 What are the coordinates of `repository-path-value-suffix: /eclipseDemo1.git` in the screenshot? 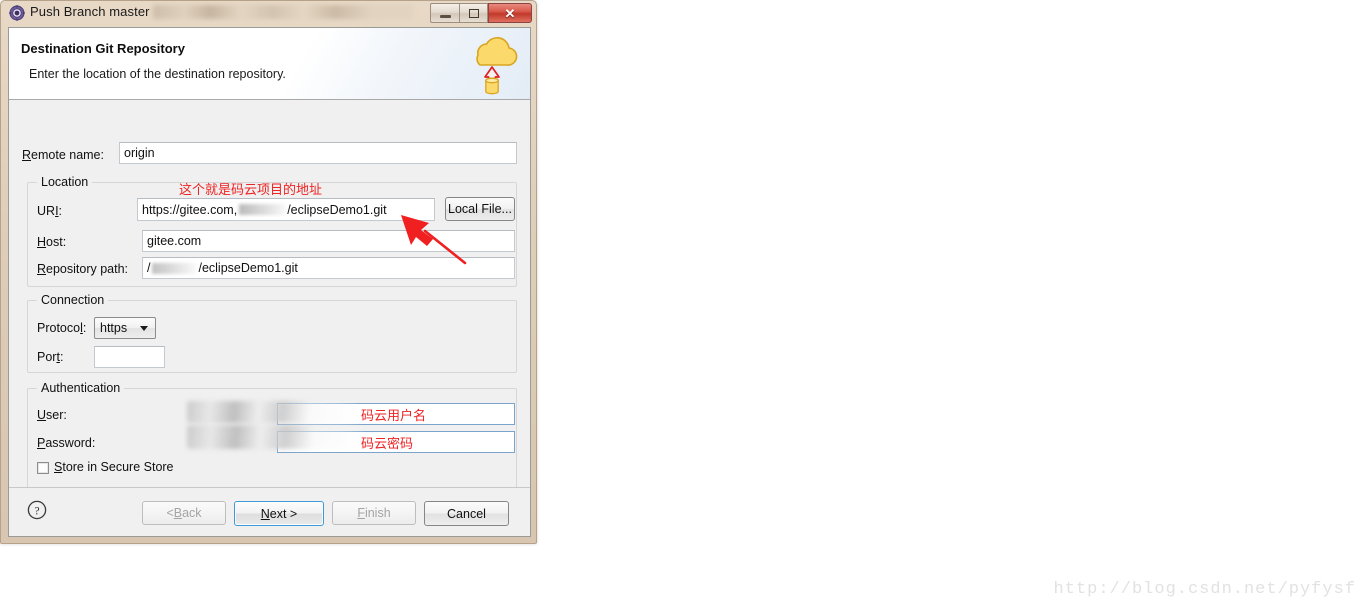 It's located at (248, 268).